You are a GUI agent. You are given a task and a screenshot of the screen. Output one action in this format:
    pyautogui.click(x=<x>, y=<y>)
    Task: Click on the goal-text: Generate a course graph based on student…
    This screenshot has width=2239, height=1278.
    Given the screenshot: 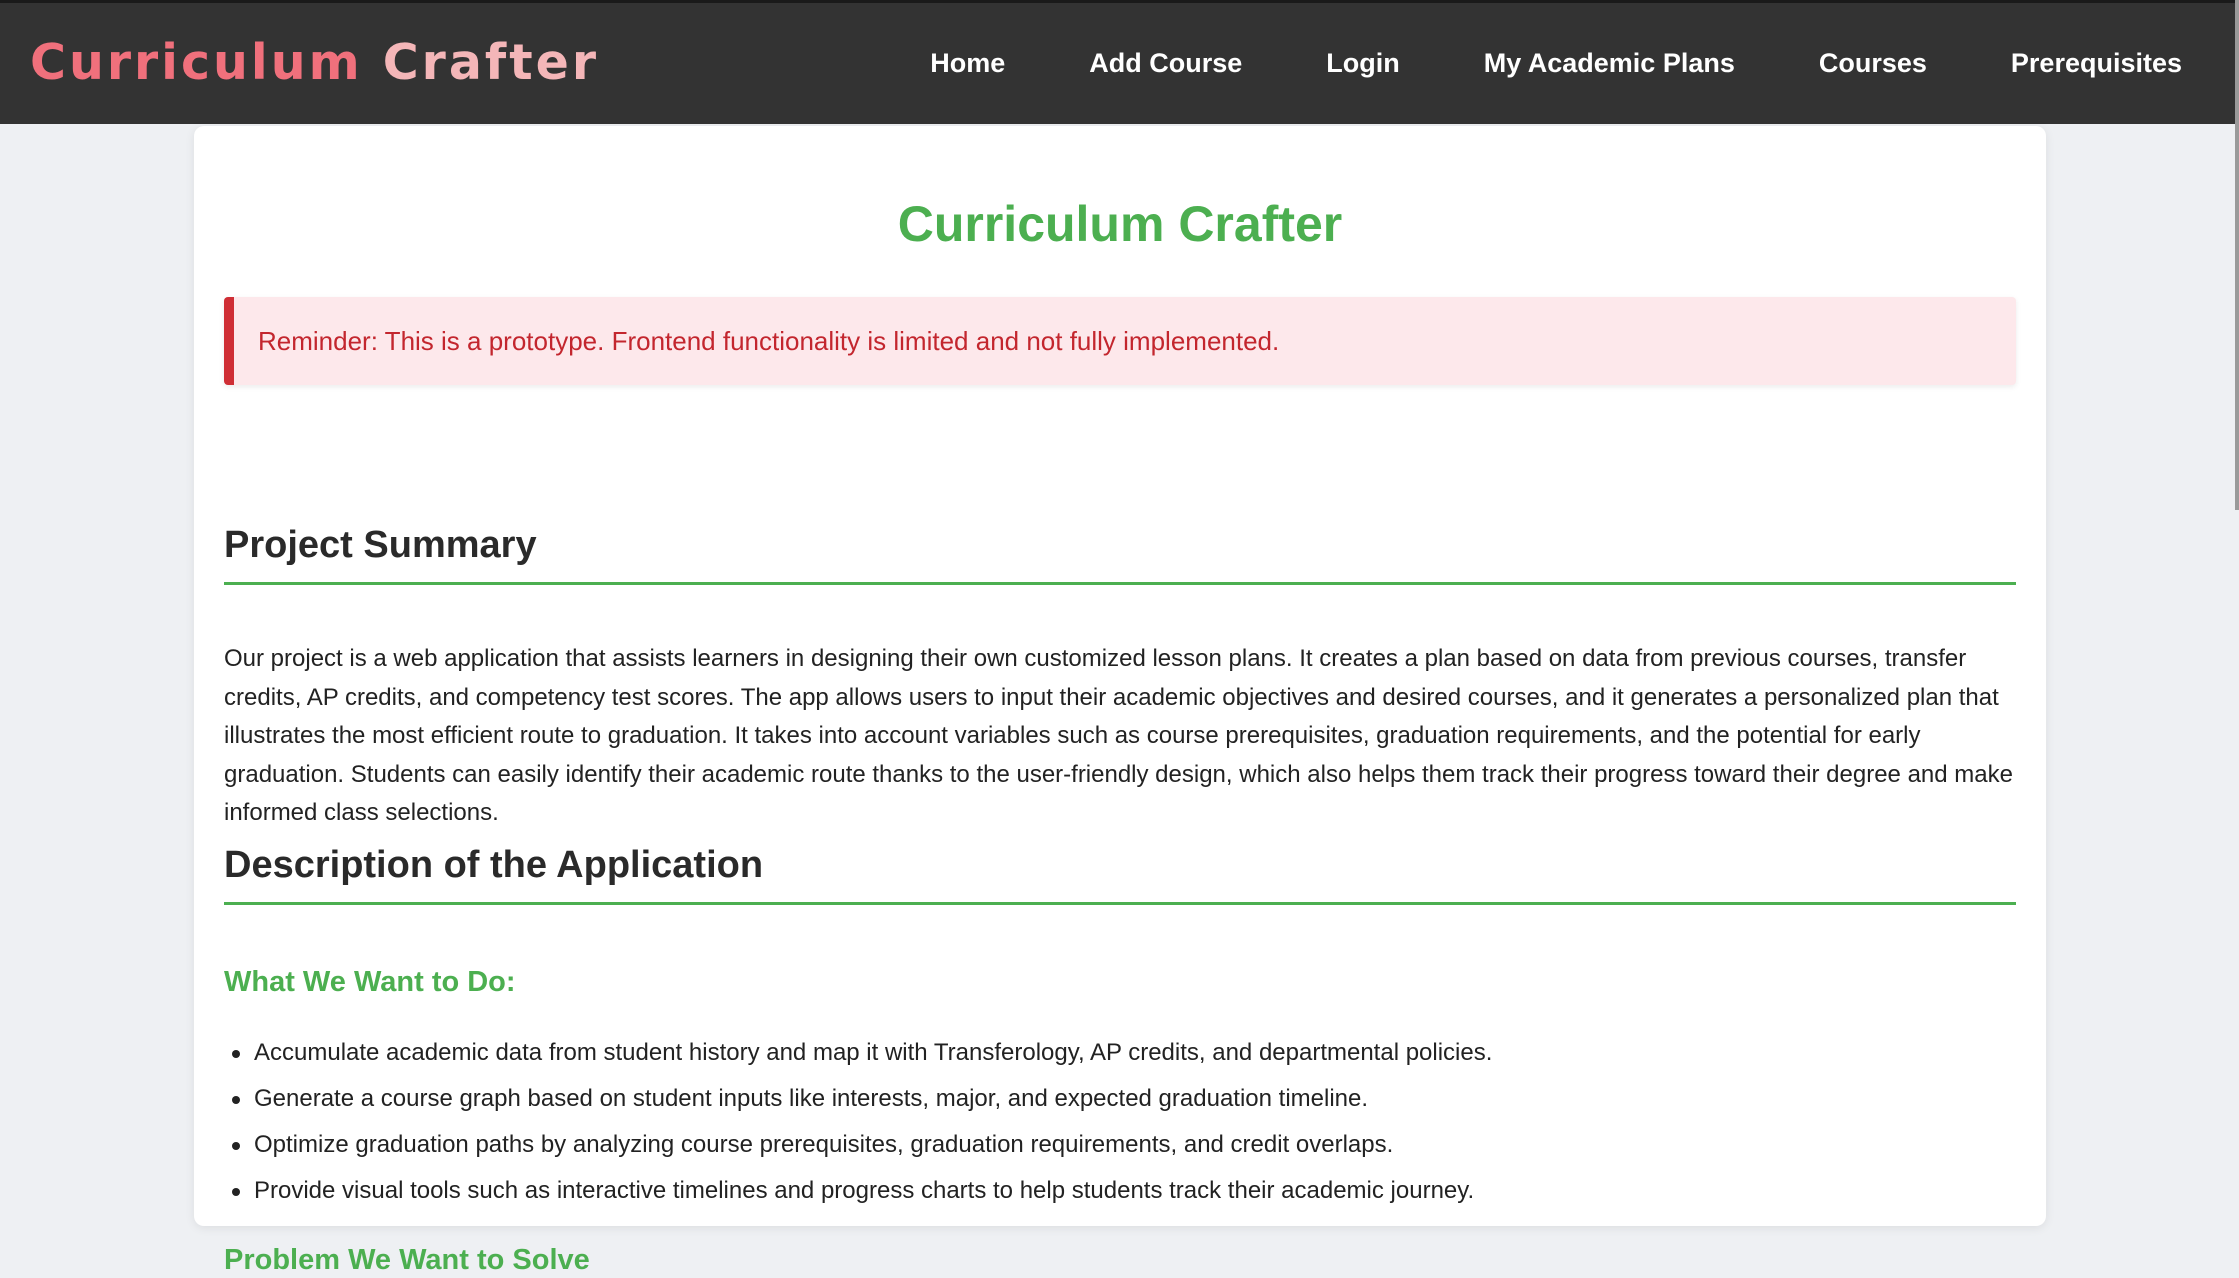 What is the action you would take?
    pyautogui.click(x=811, y=1098)
    